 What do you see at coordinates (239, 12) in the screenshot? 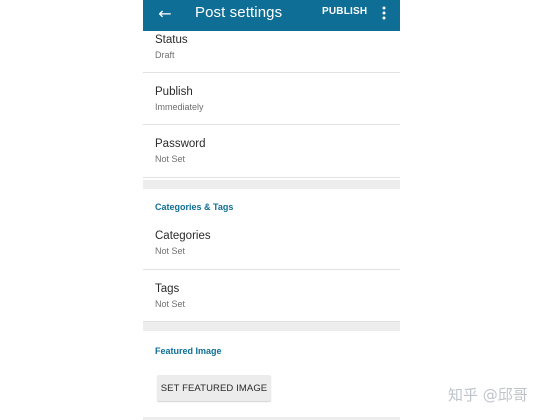
I see `page-title: Post settings` at bounding box center [239, 12].